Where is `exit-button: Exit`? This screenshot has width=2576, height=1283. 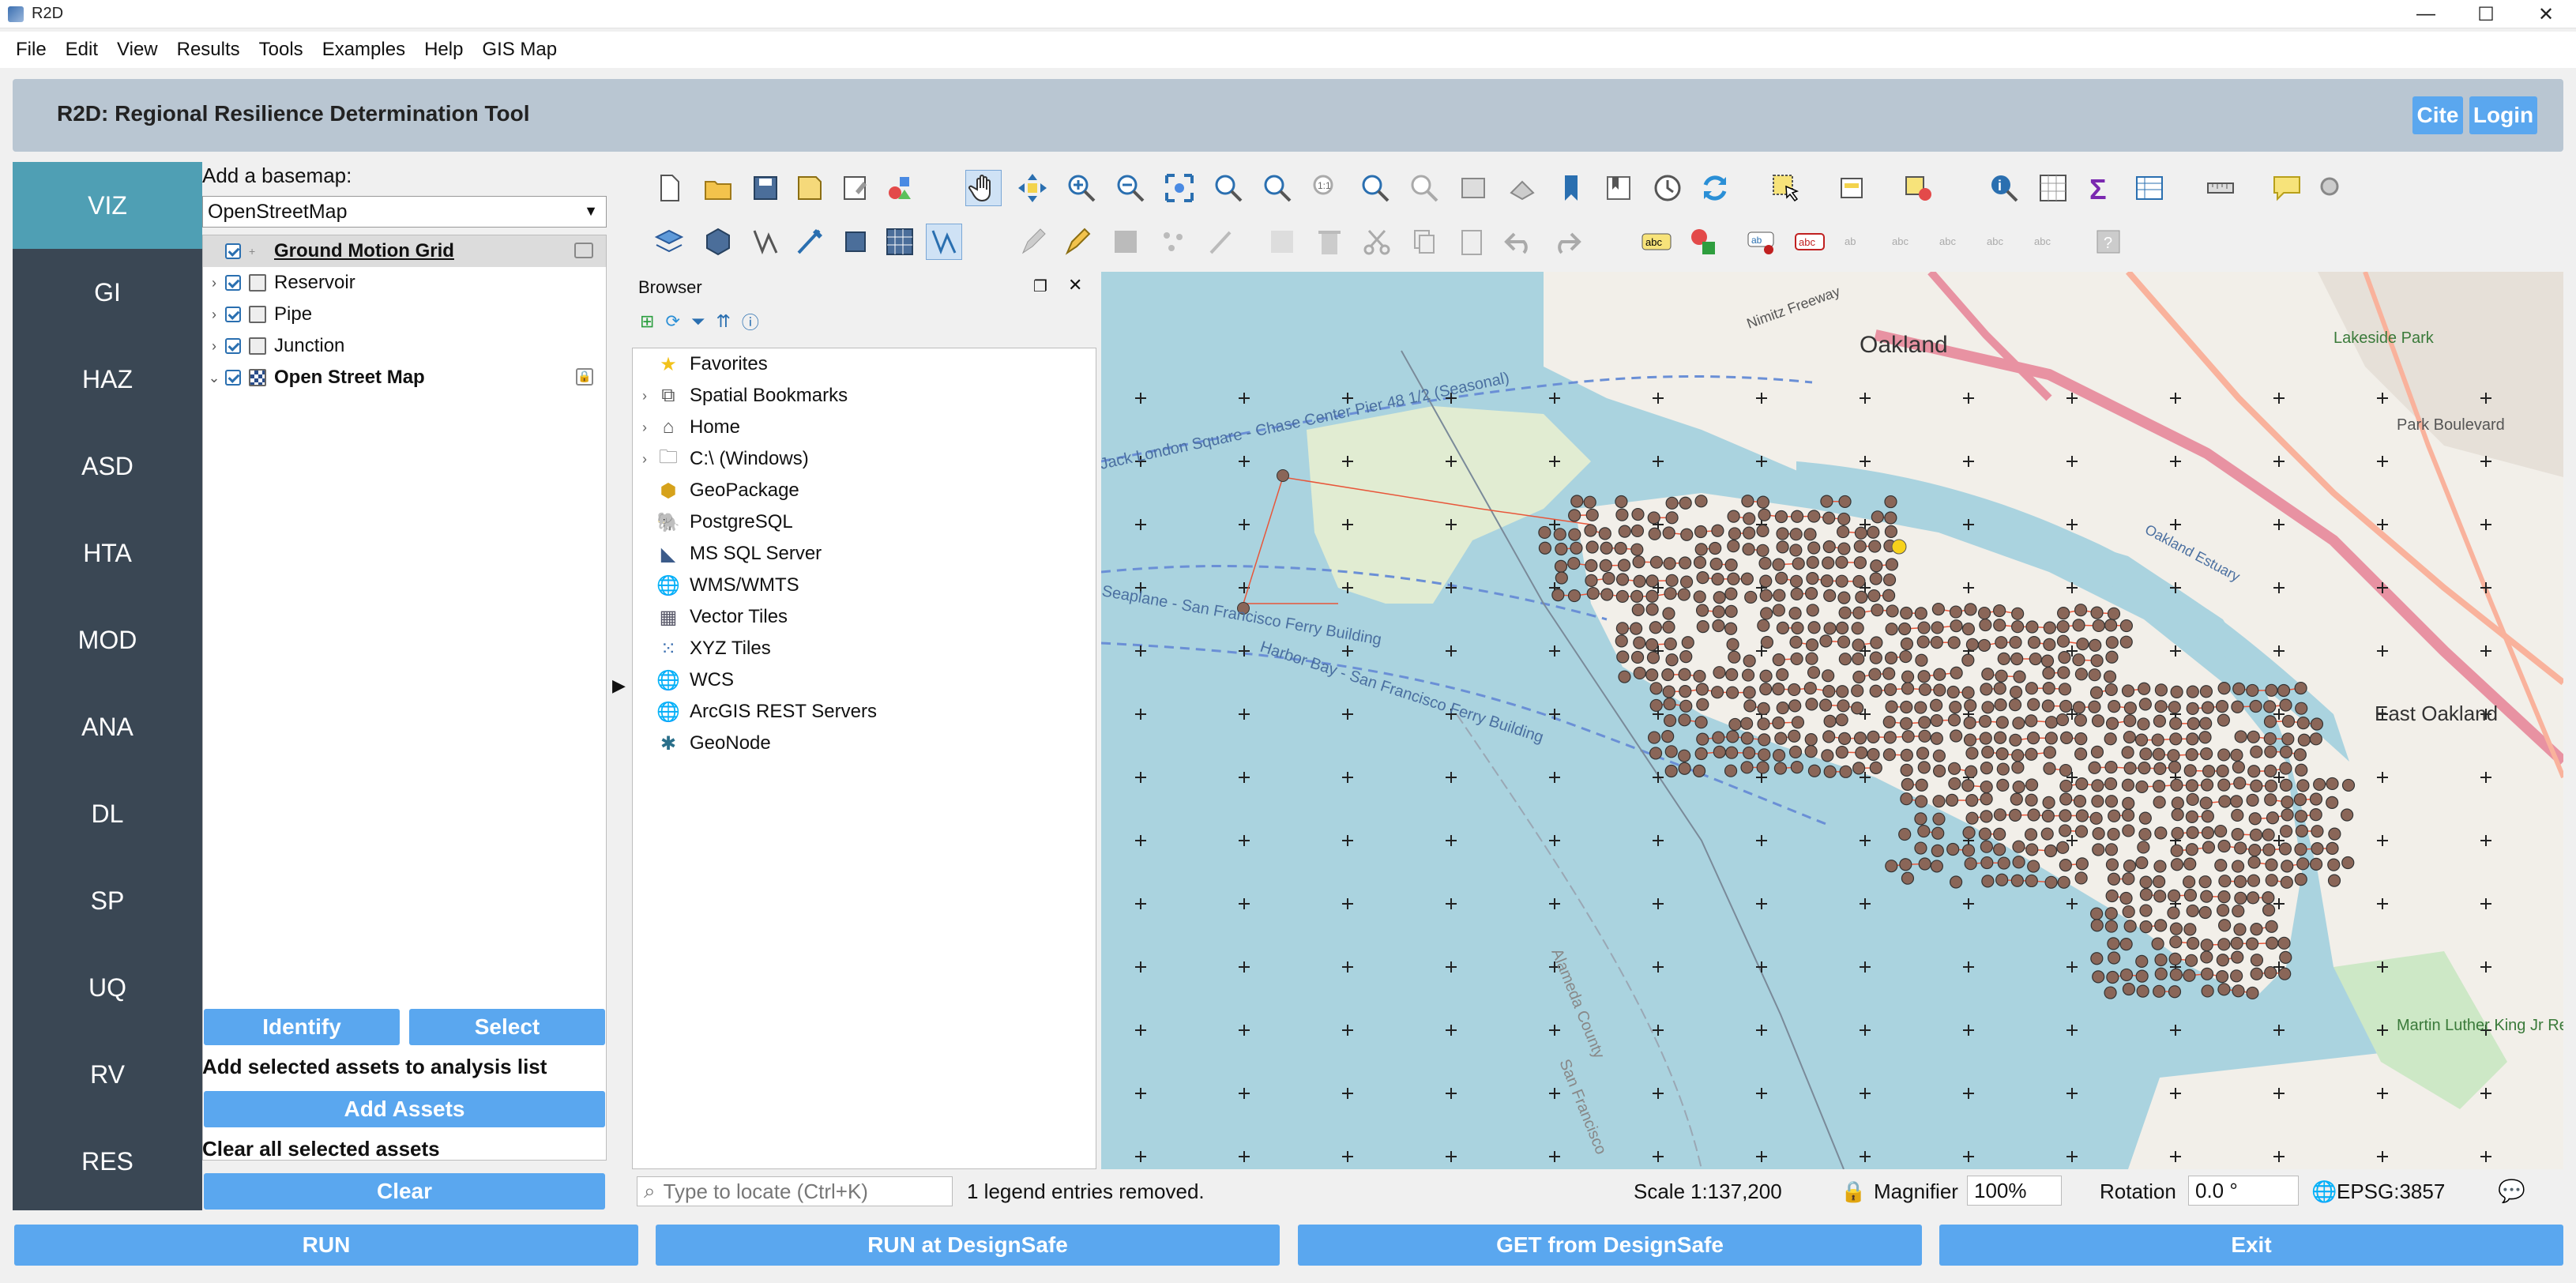
exit-button: Exit is located at coordinates (2251, 1245).